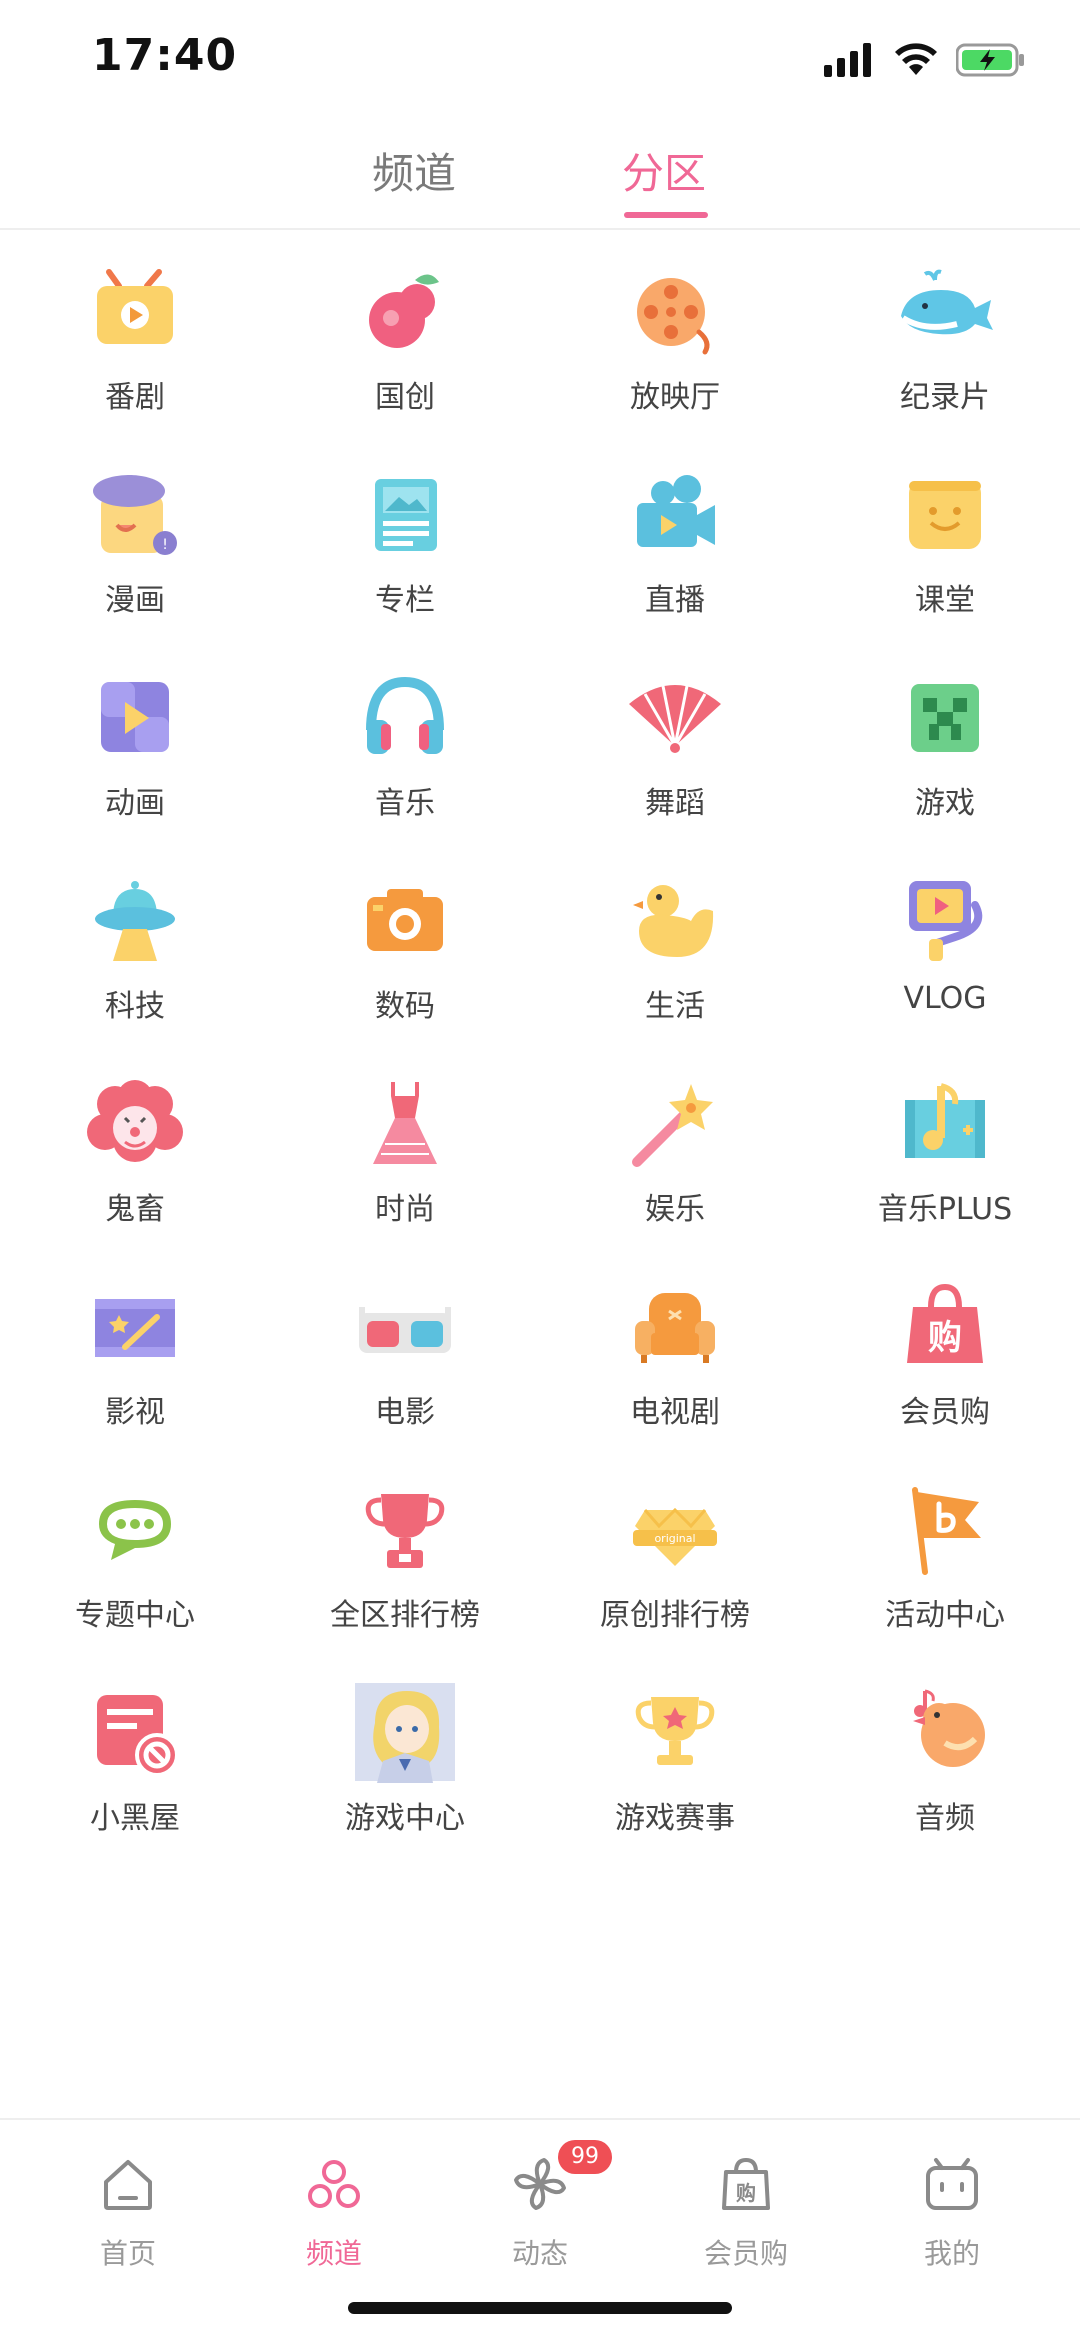  Describe the element at coordinates (405, 1733) in the screenshot. I see `anime-avatar-icon` at that location.